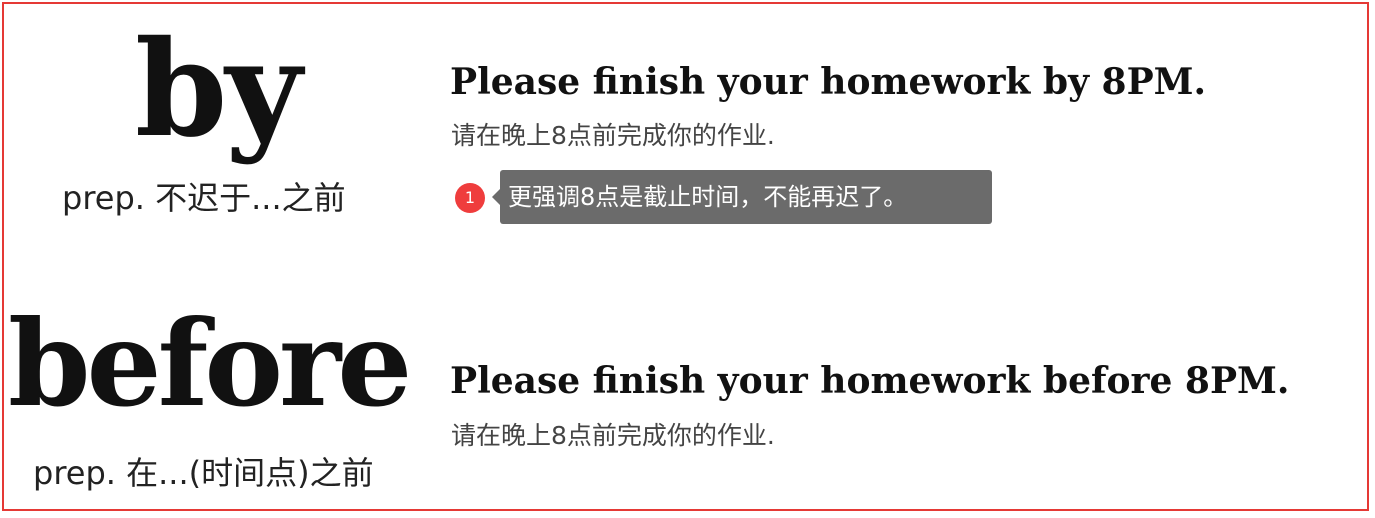  What do you see at coordinates (204, 198) in the screenshot?
I see `definition-by: prep. 不迟于...之前` at bounding box center [204, 198].